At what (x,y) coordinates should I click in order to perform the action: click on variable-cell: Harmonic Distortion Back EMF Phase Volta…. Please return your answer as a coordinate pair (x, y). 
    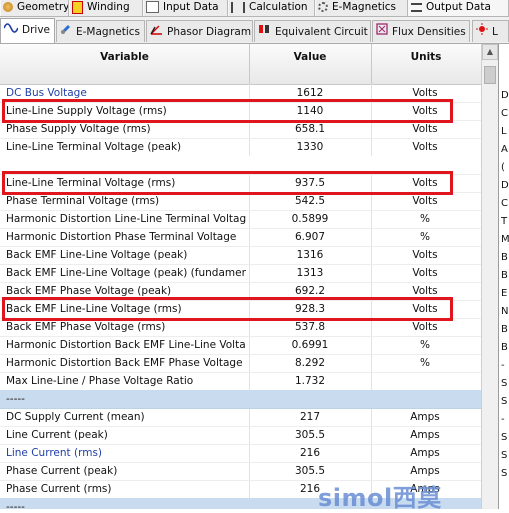
    Looking at the image, I should click on (124, 363).